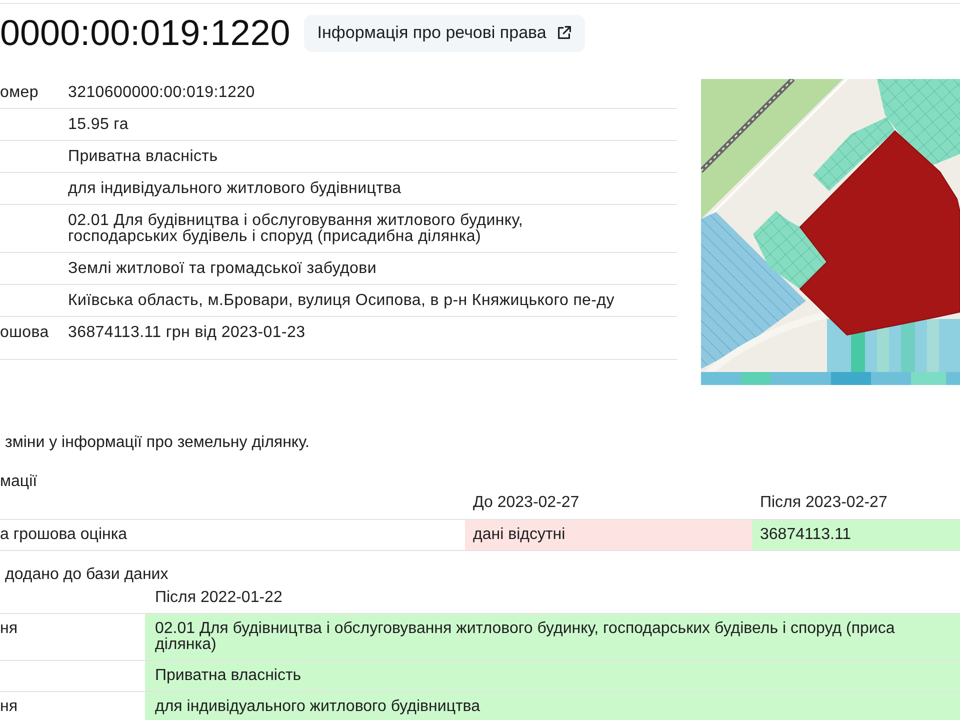 This screenshot has width=960, height=720. What do you see at coordinates (25, 333) in the screenshot?
I see `field-label: ошова` at bounding box center [25, 333].